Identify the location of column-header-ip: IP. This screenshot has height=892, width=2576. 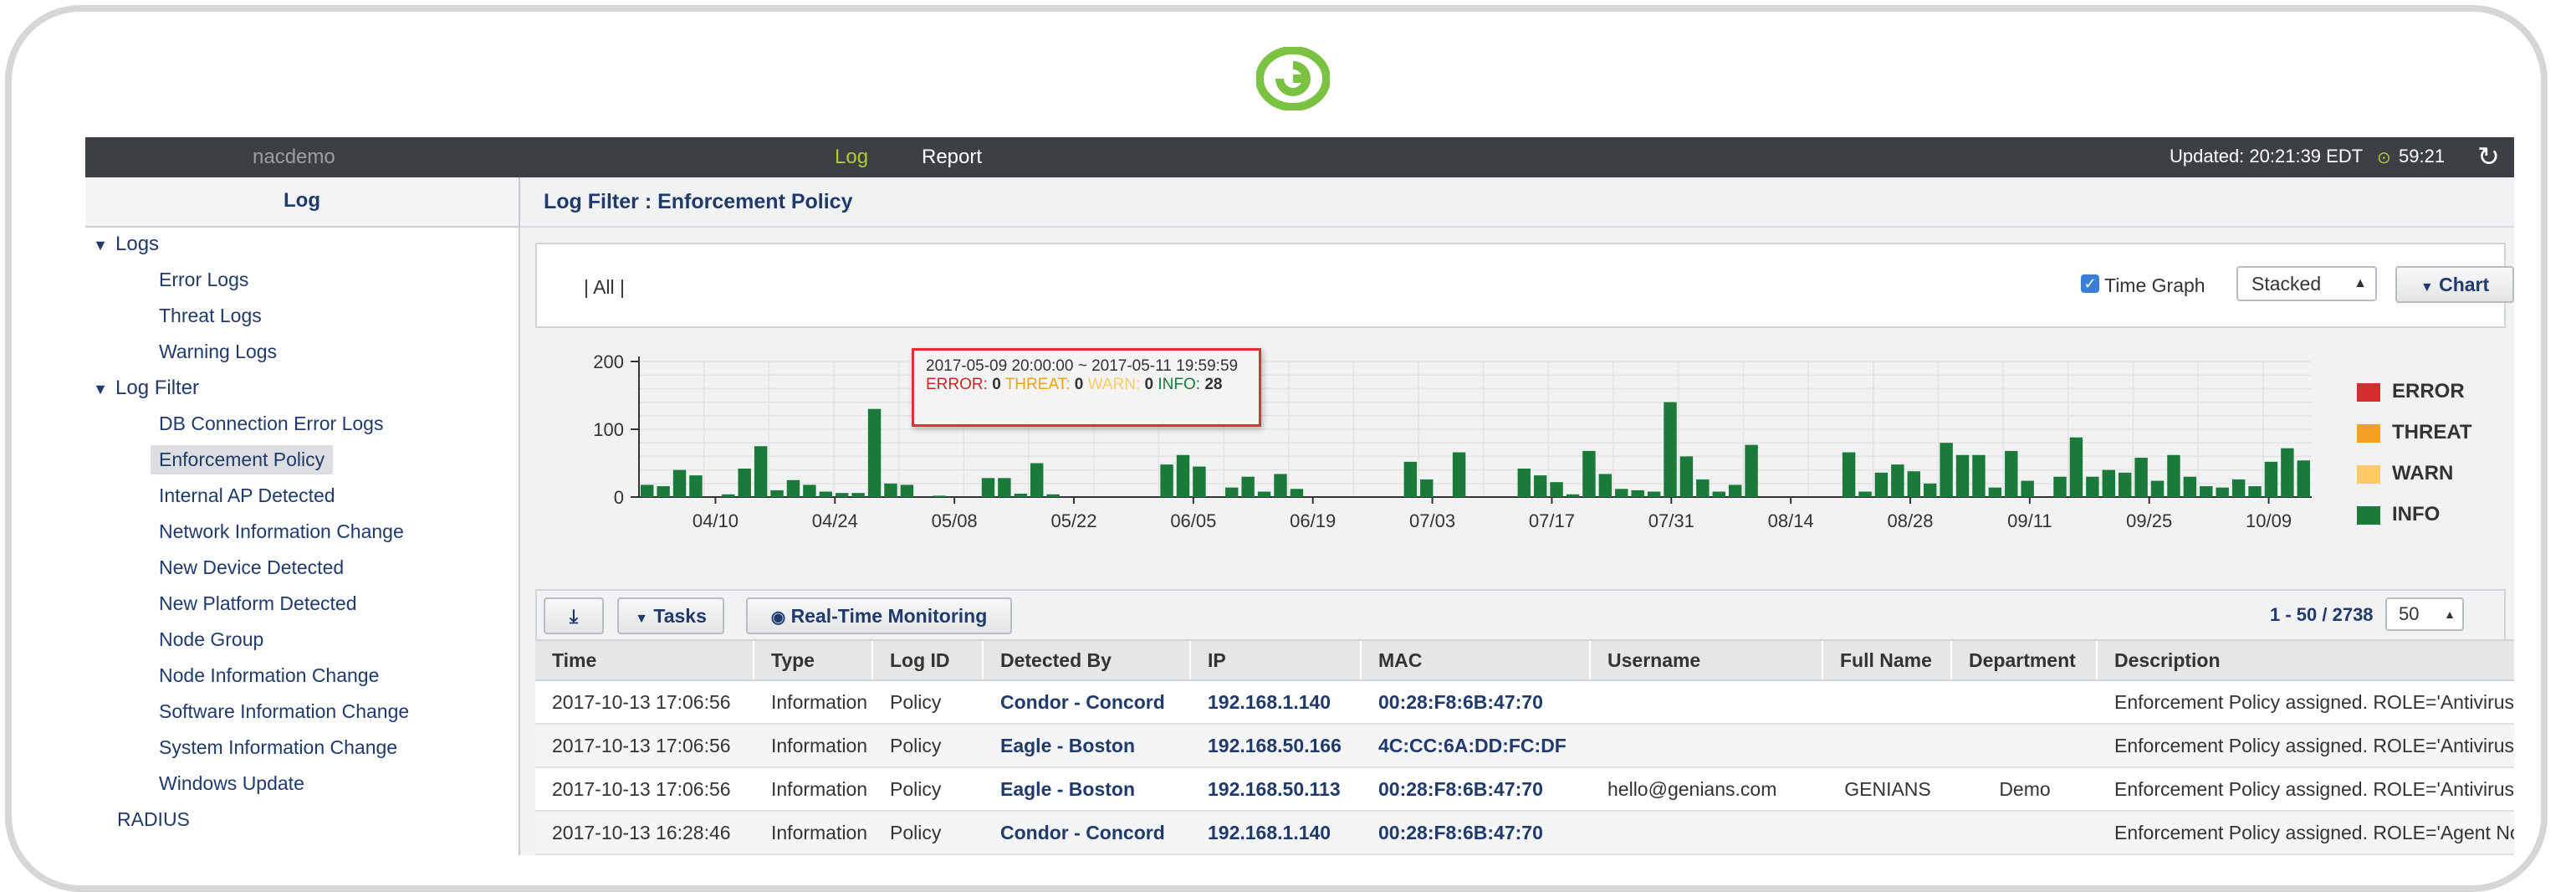
(1276, 660).